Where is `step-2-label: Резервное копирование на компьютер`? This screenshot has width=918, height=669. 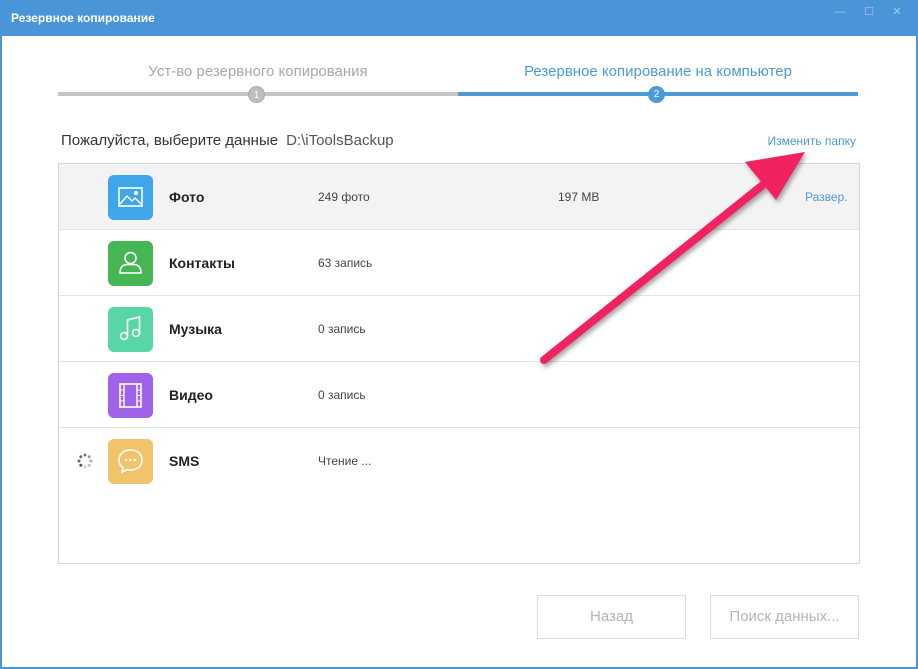
step-2-label: Резервное копирование на компьютер is located at coordinates (658, 71).